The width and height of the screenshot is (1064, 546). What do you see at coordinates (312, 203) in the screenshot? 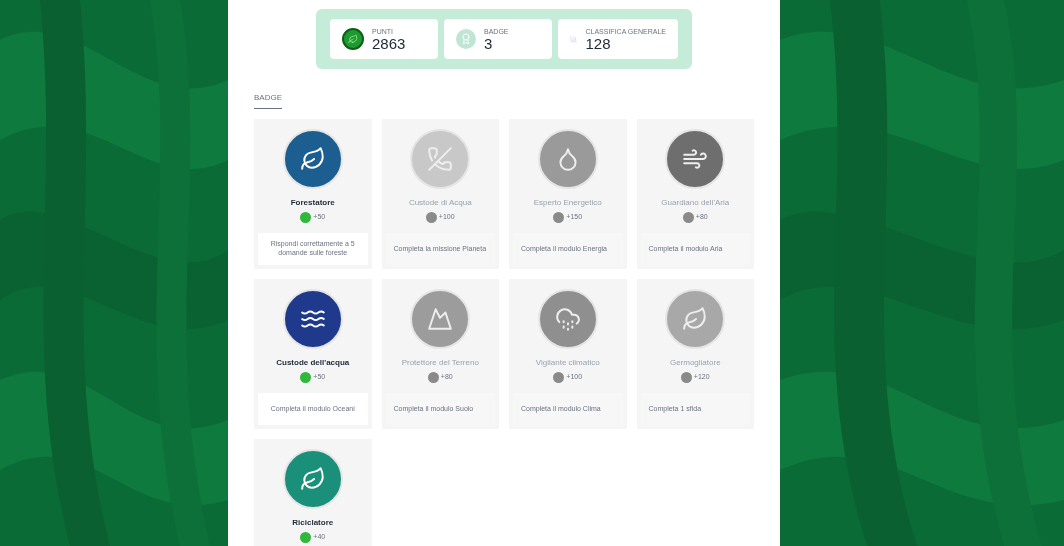
I see `badge-title: Forestatore` at bounding box center [312, 203].